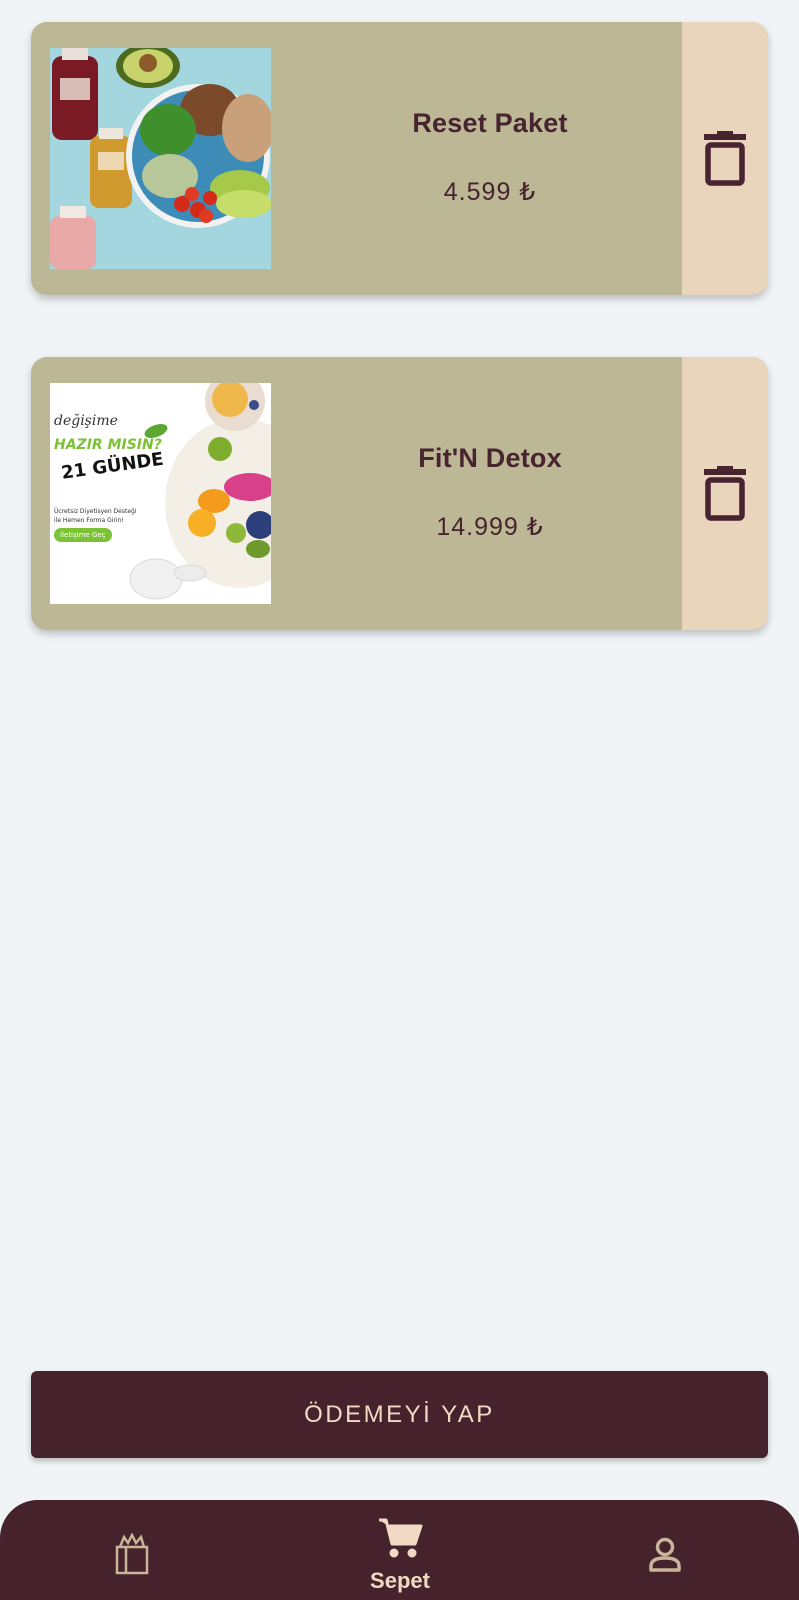  What do you see at coordinates (132, 1554) in the screenshot?
I see `shopping-bag-icon` at bounding box center [132, 1554].